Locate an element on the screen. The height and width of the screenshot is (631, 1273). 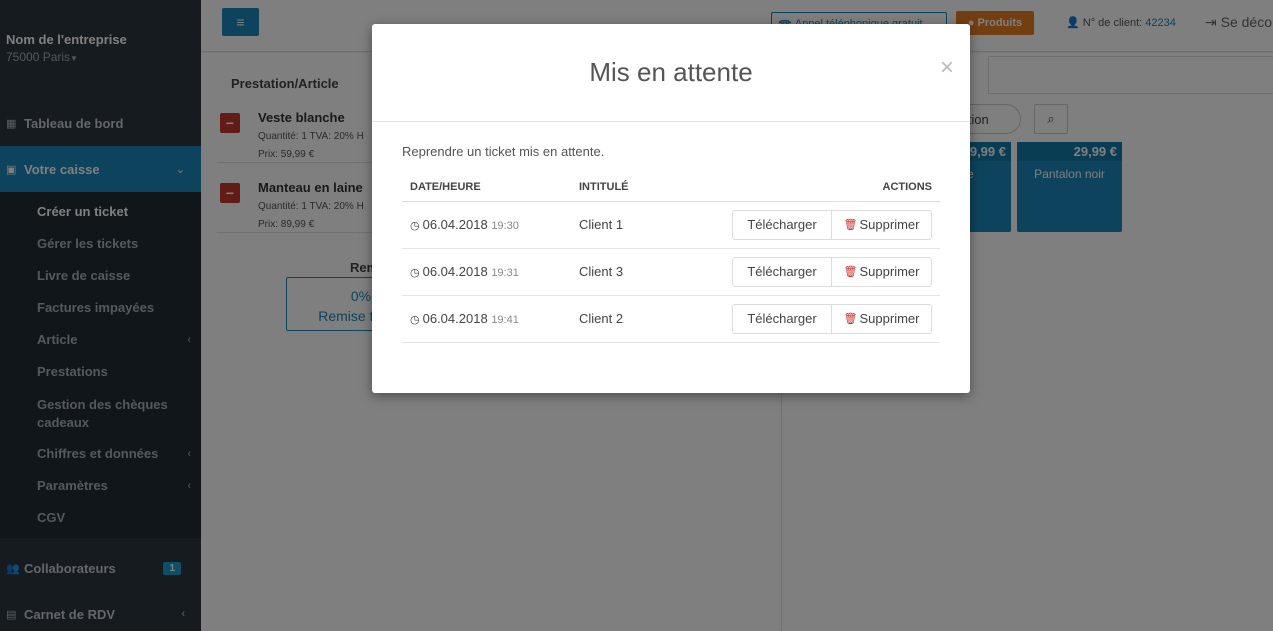
column-header-date: DATE/HEURE is located at coordinates (486, 187).